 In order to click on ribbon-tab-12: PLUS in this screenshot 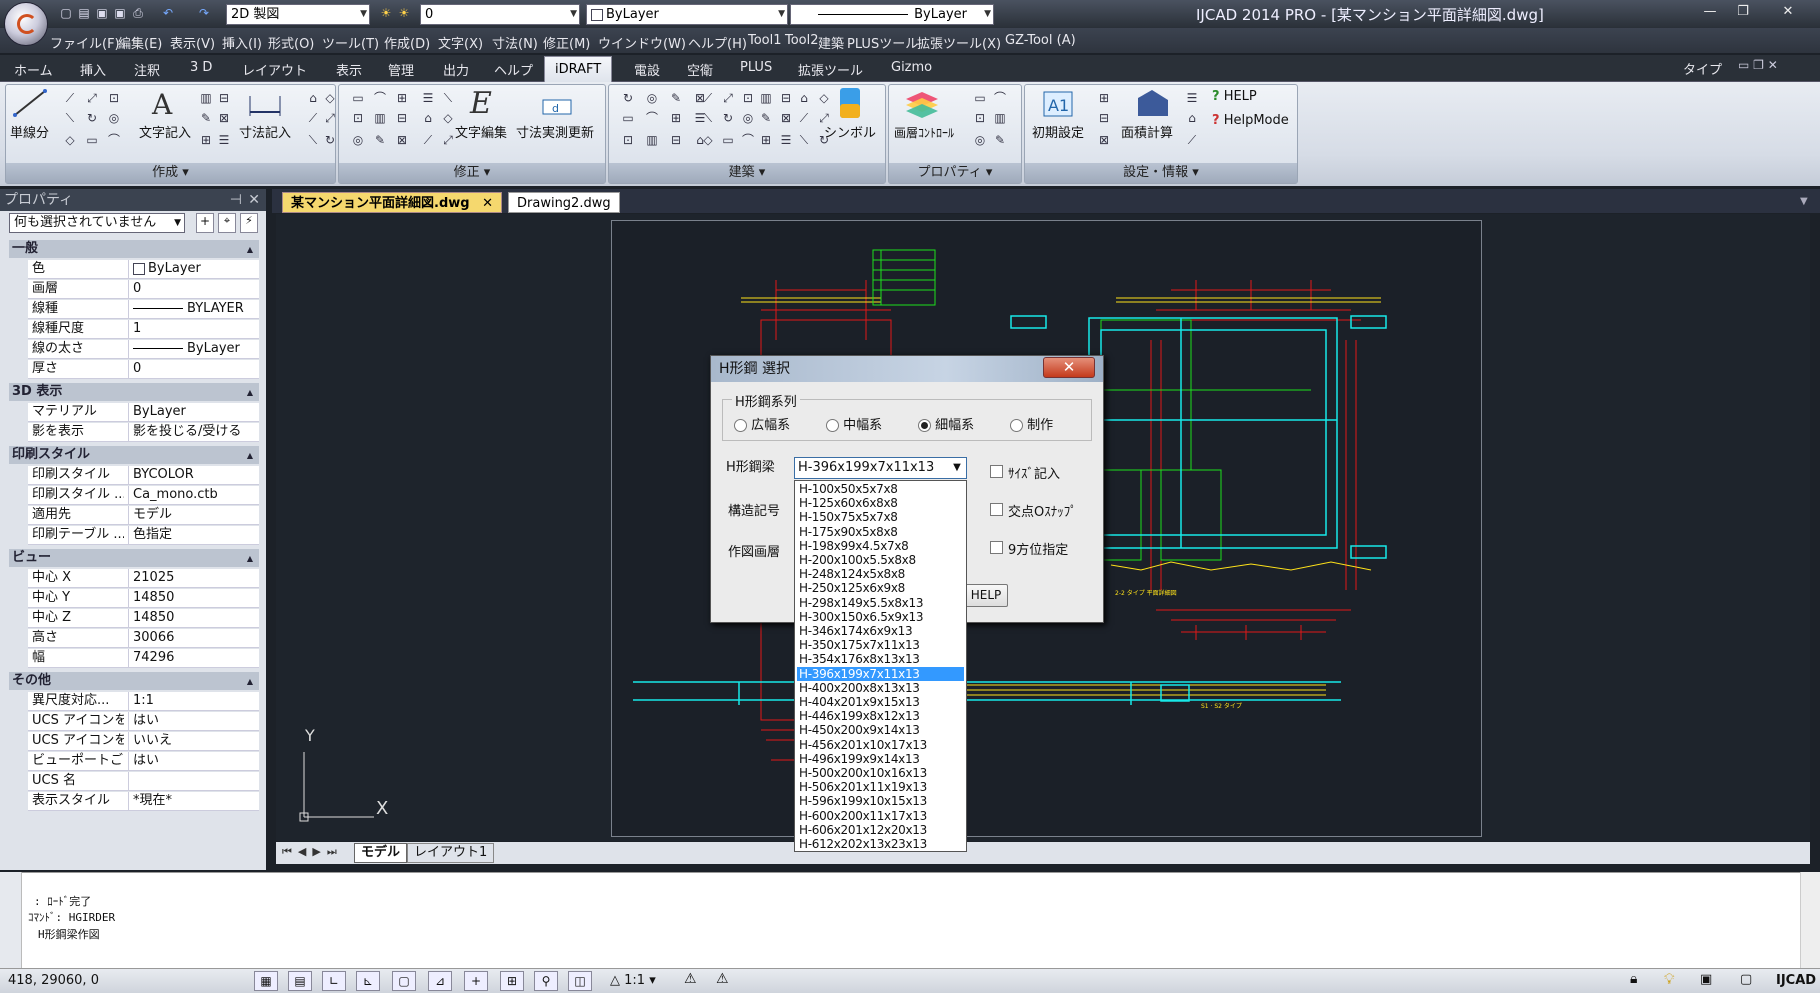, I will do `click(756, 67)`.